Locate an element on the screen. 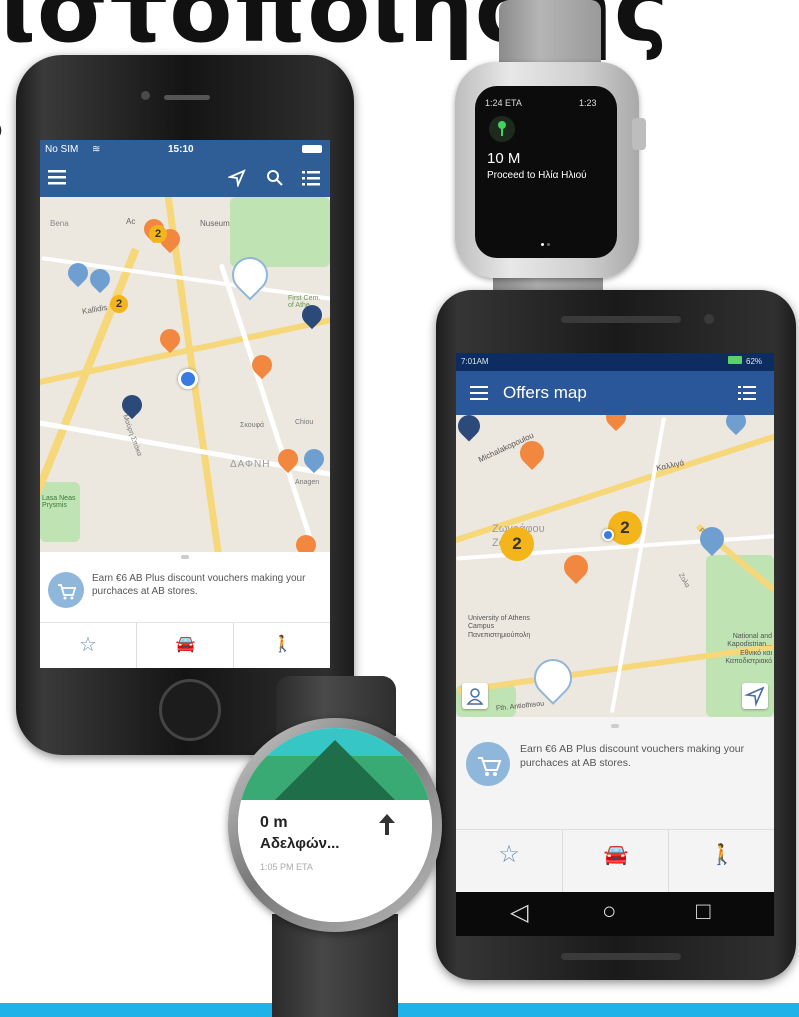 This screenshot has width=799, height=1017. apple-watch-screen: 1:24 ETA 1:23 10 M Proceed to Ηλία Ηλιού is located at coordinates (546, 172).